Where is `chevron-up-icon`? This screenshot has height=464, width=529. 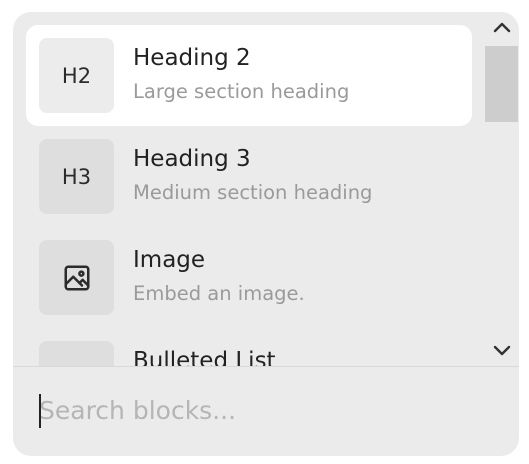 chevron-up-icon is located at coordinates (501, 27).